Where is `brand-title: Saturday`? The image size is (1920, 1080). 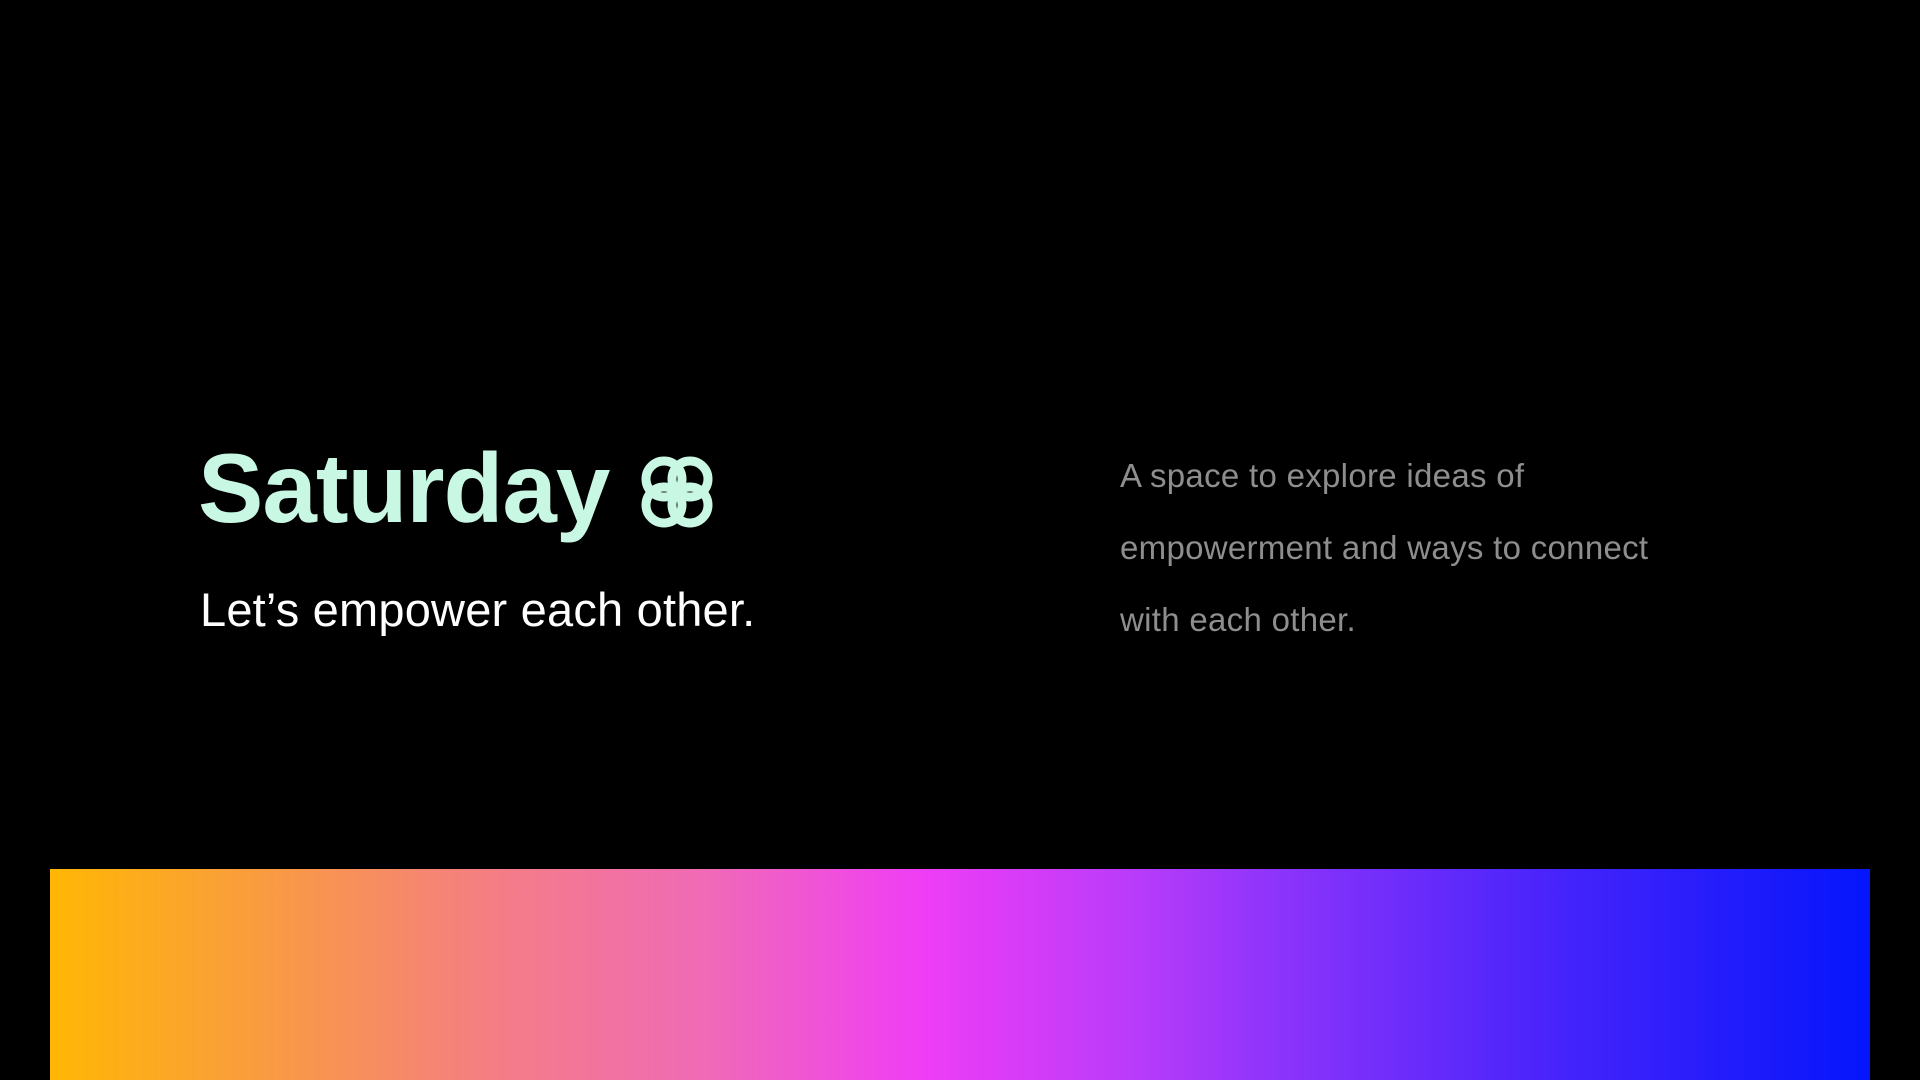 brand-title: Saturday is located at coordinates (404, 488).